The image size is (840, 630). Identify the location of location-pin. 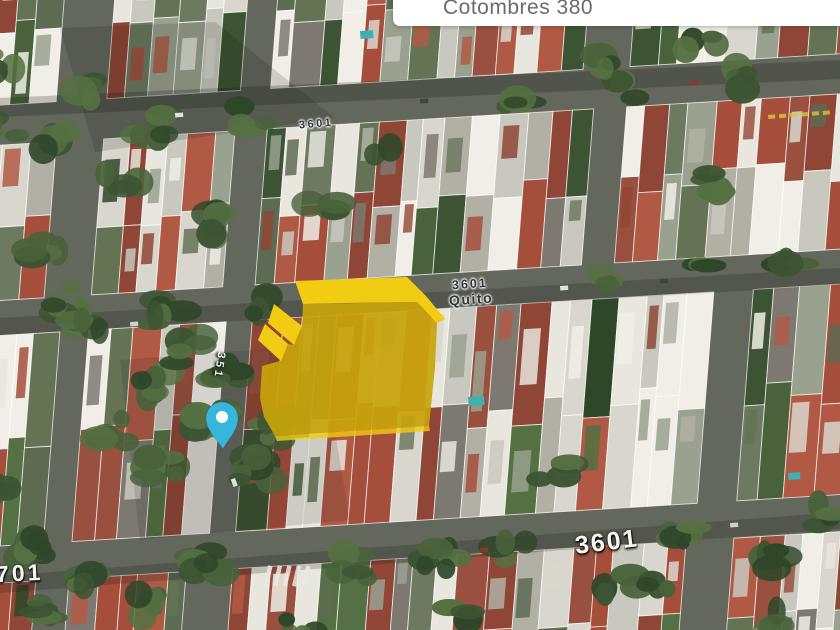
(223, 427).